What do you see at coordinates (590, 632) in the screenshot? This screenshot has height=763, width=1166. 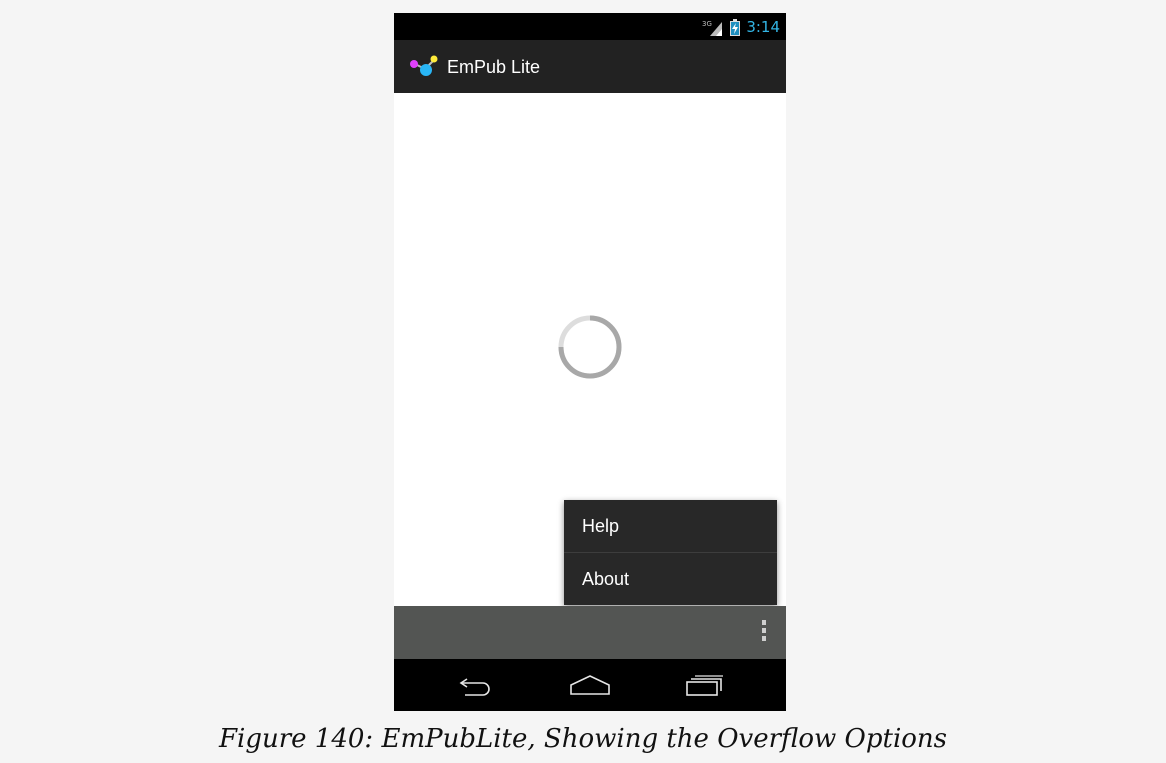 I see `split-action-bar` at bounding box center [590, 632].